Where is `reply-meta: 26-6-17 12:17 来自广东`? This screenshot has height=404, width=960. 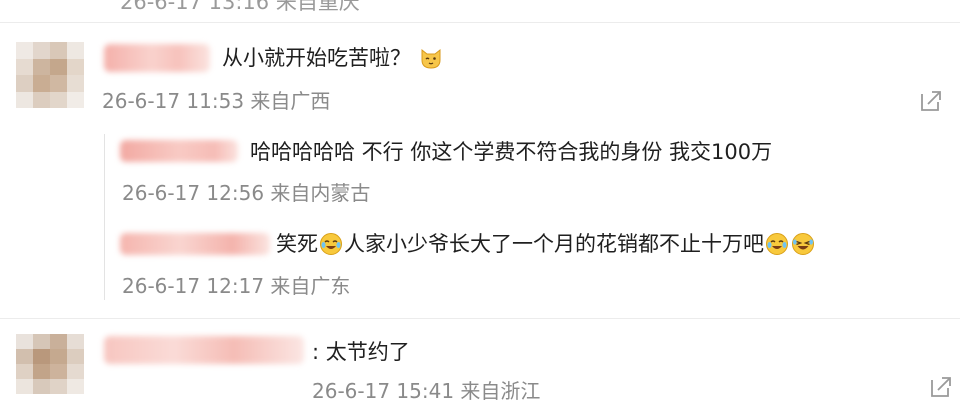
reply-meta: 26-6-17 12:17 来自广东 is located at coordinates (236, 286).